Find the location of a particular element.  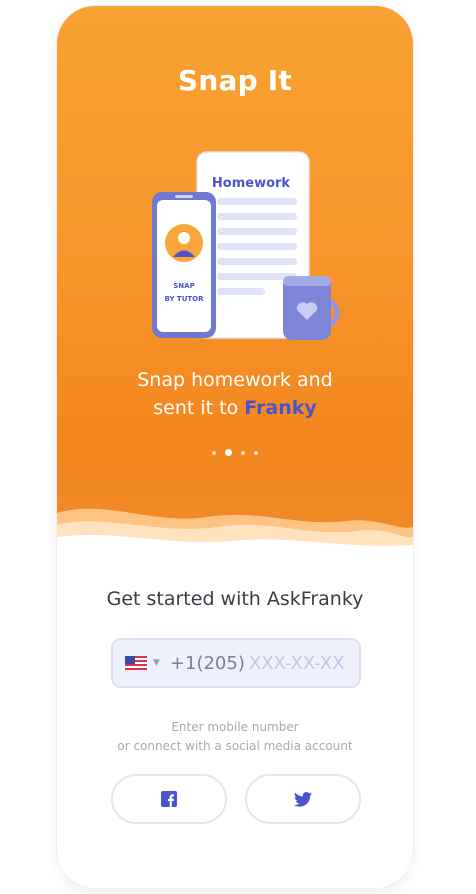

phone-number-field: ▼ +1(205) is located at coordinates (236, 663).